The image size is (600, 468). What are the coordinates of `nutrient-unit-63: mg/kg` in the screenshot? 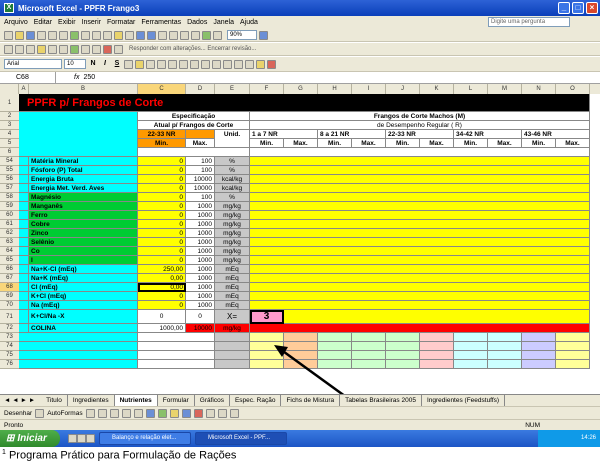 It's located at (232, 242).